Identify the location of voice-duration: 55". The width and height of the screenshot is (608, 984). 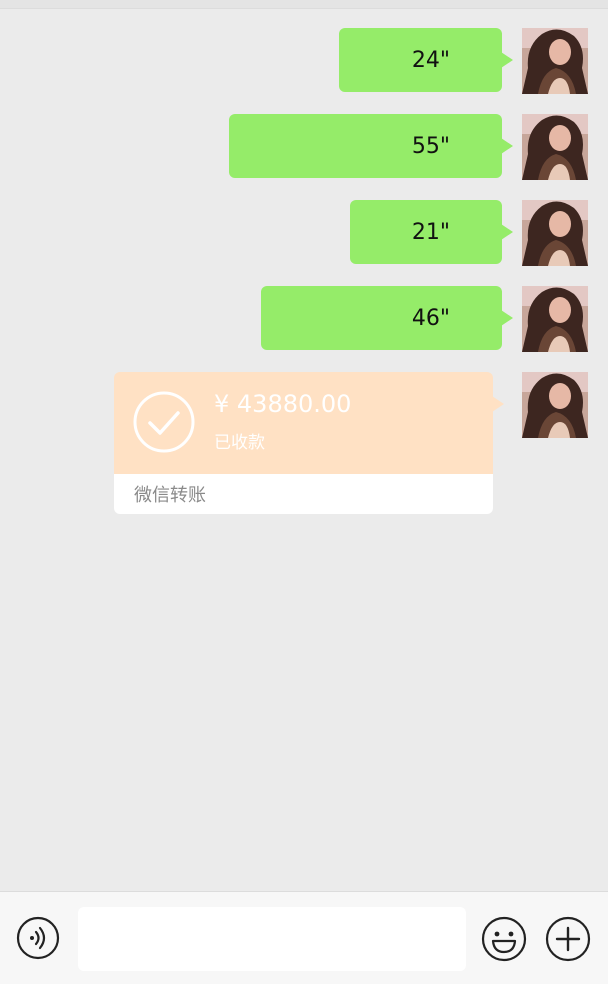
(430, 146).